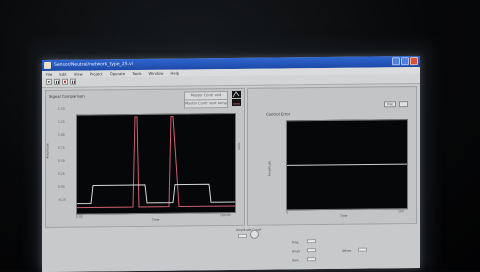 This screenshot has height=272, width=480. Describe the element at coordinates (239, 146) in the screenshot. I see `left-scroll-marker` at that location.